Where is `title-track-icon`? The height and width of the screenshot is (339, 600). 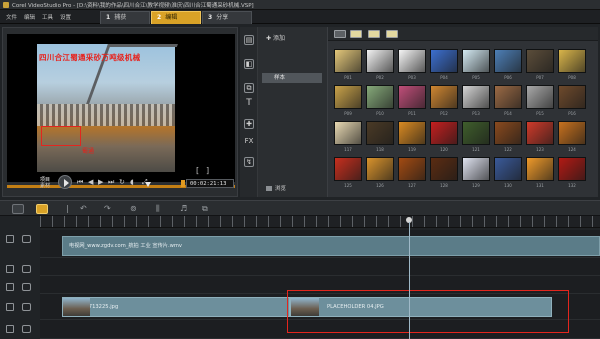
title-track-icon is located at coordinates (10, 239).